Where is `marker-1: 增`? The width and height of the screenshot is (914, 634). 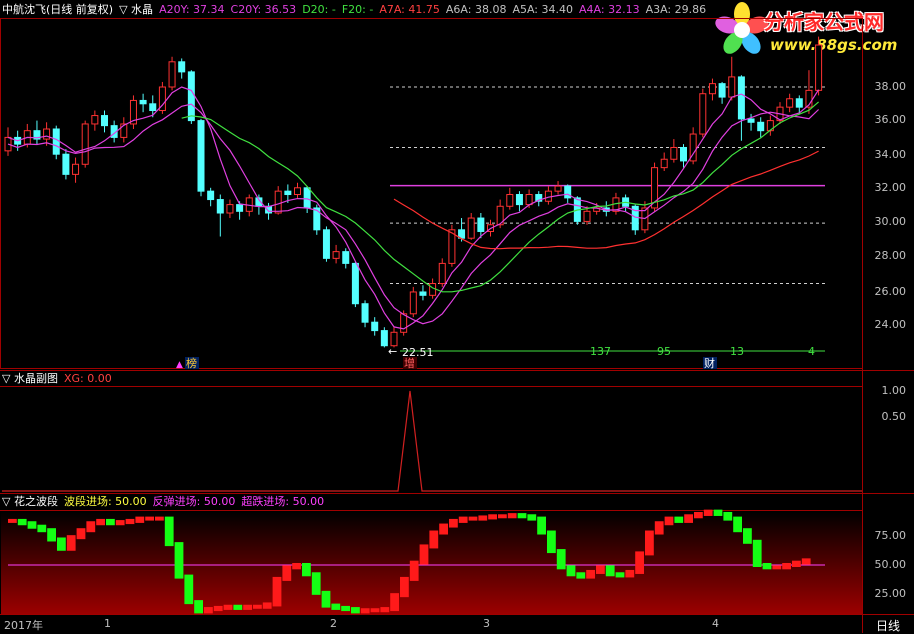 marker-1: 增 is located at coordinates (410, 363).